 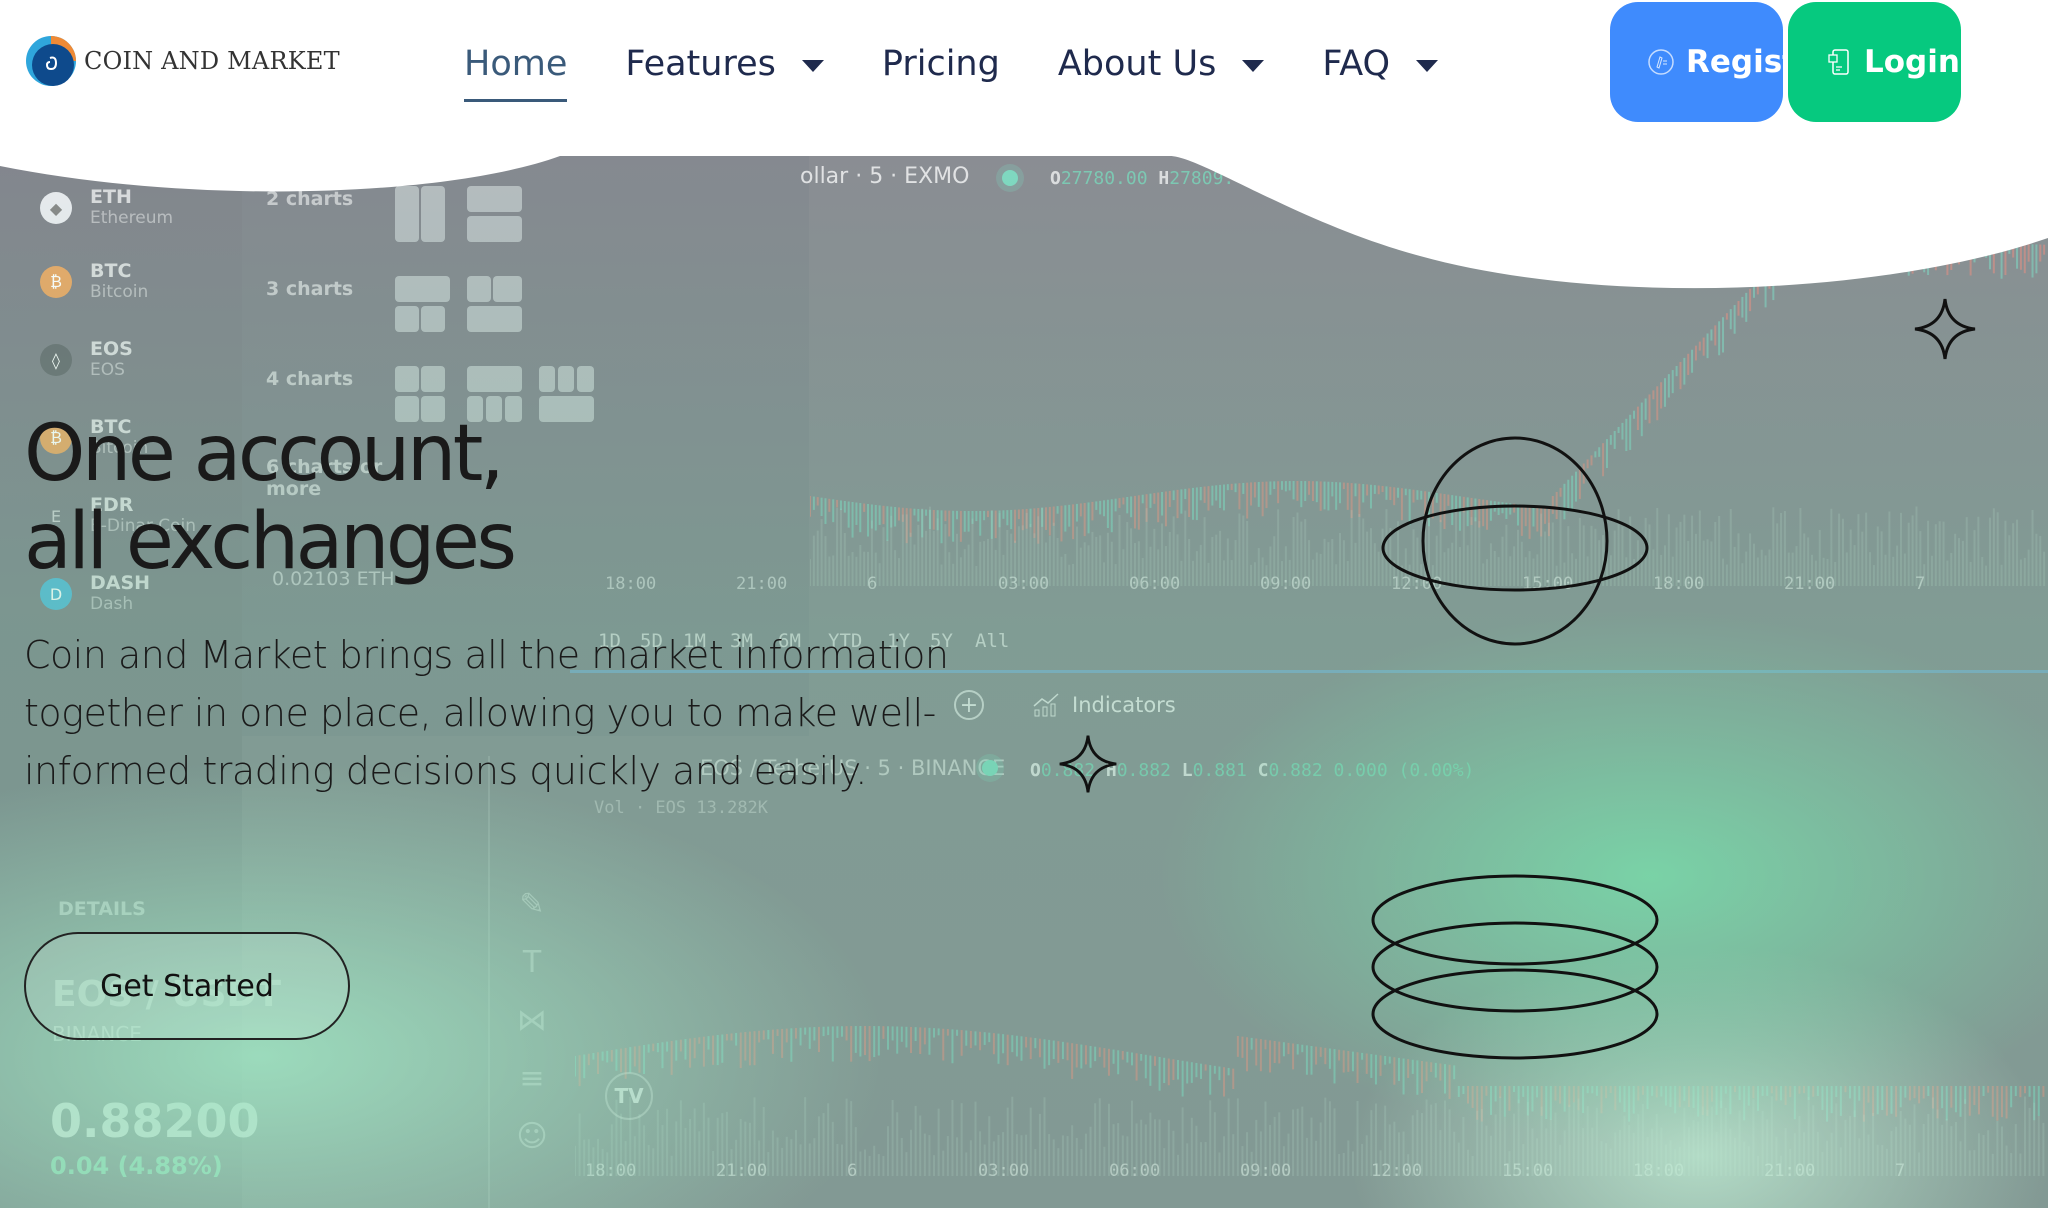 What do you see at coordinates (992, 641) in the screenshot?
I see `range-button-all: All` at bounding box center [992, 641].